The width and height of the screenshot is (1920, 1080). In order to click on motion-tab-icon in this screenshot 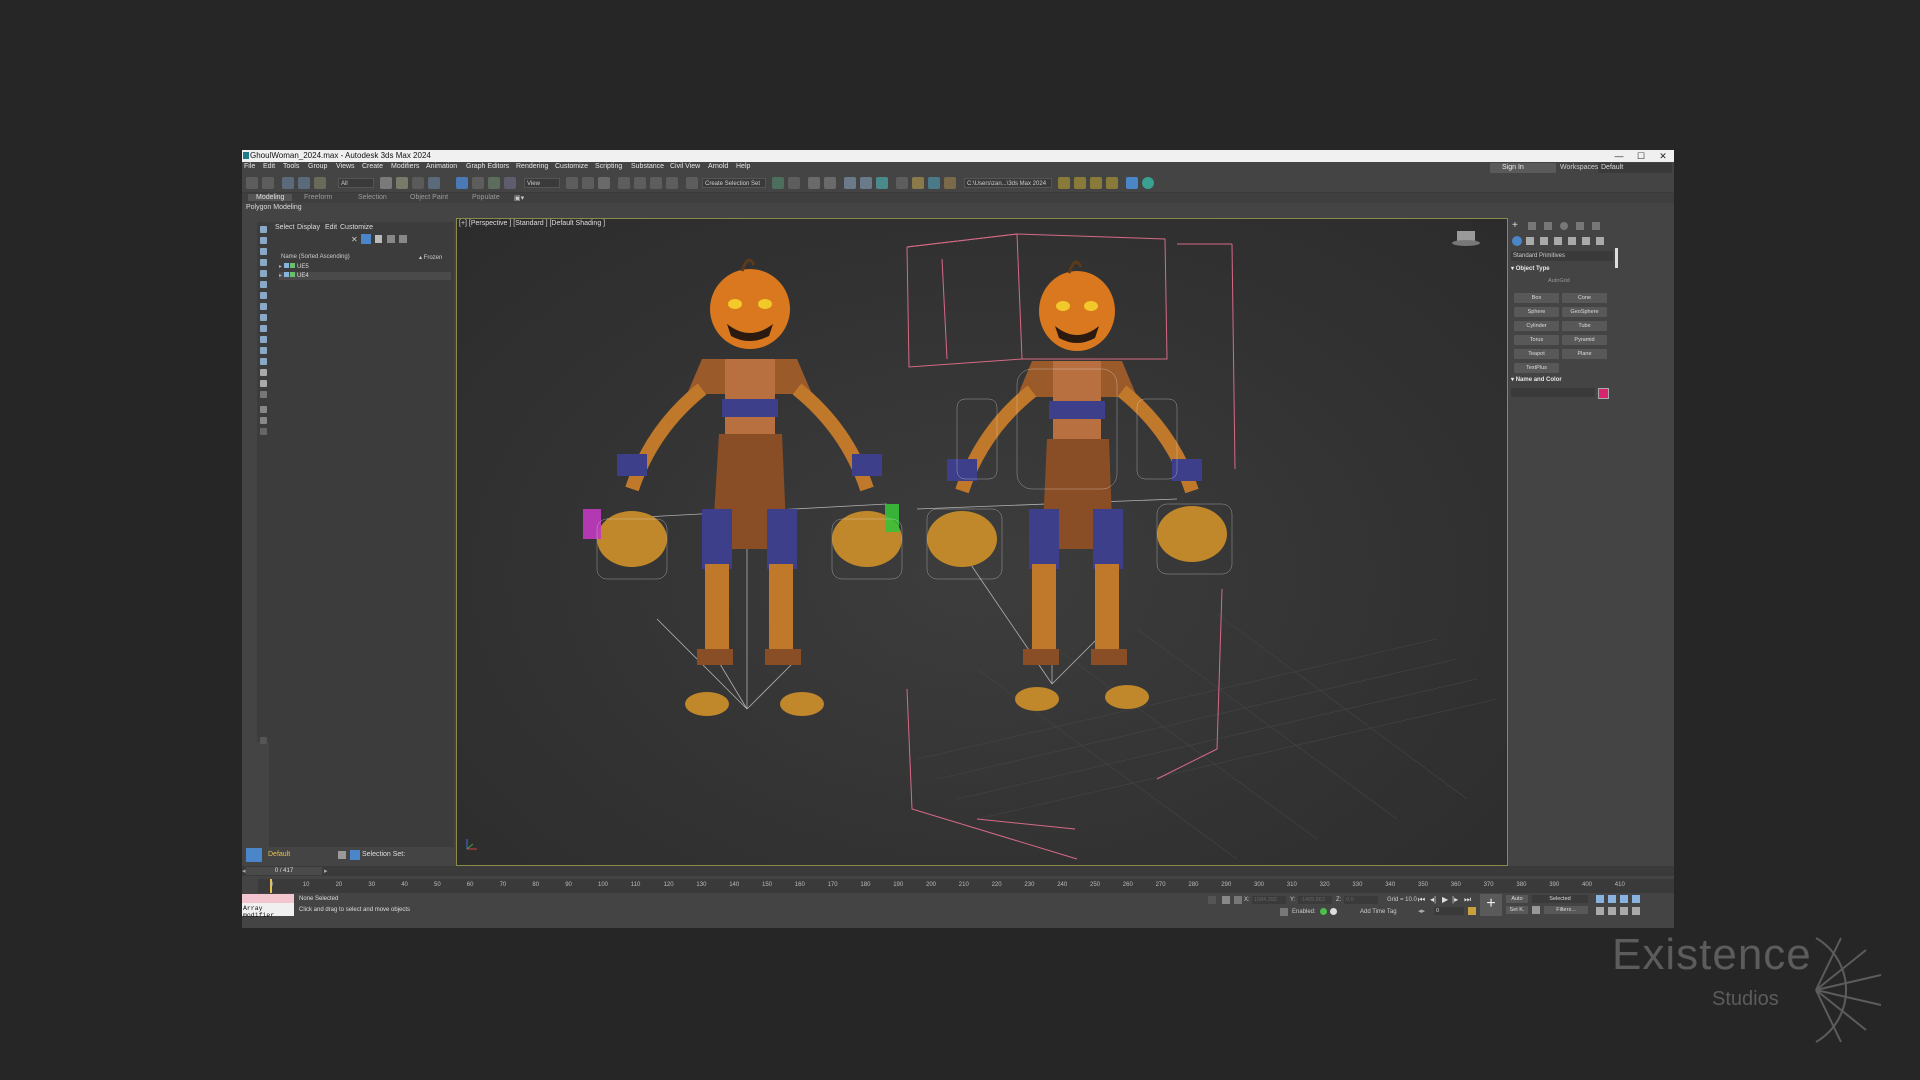, I will do `click(1564, 226)`.